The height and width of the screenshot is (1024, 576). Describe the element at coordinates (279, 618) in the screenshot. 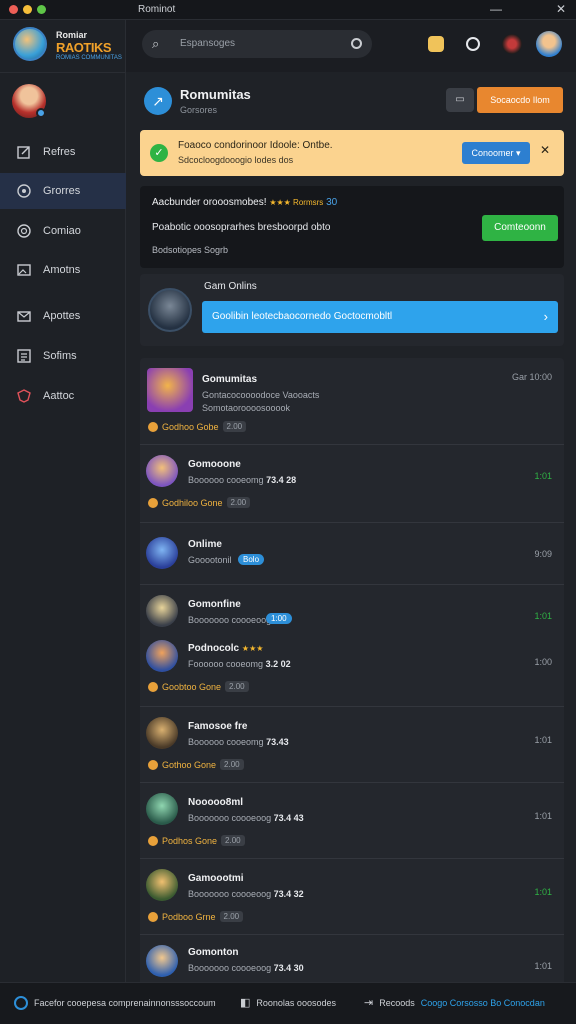

I see `status-badge: 1:00` at that location.